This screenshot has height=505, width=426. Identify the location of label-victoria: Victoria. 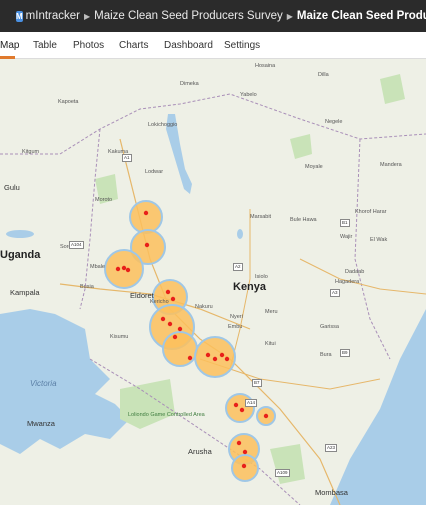
(43, 383).